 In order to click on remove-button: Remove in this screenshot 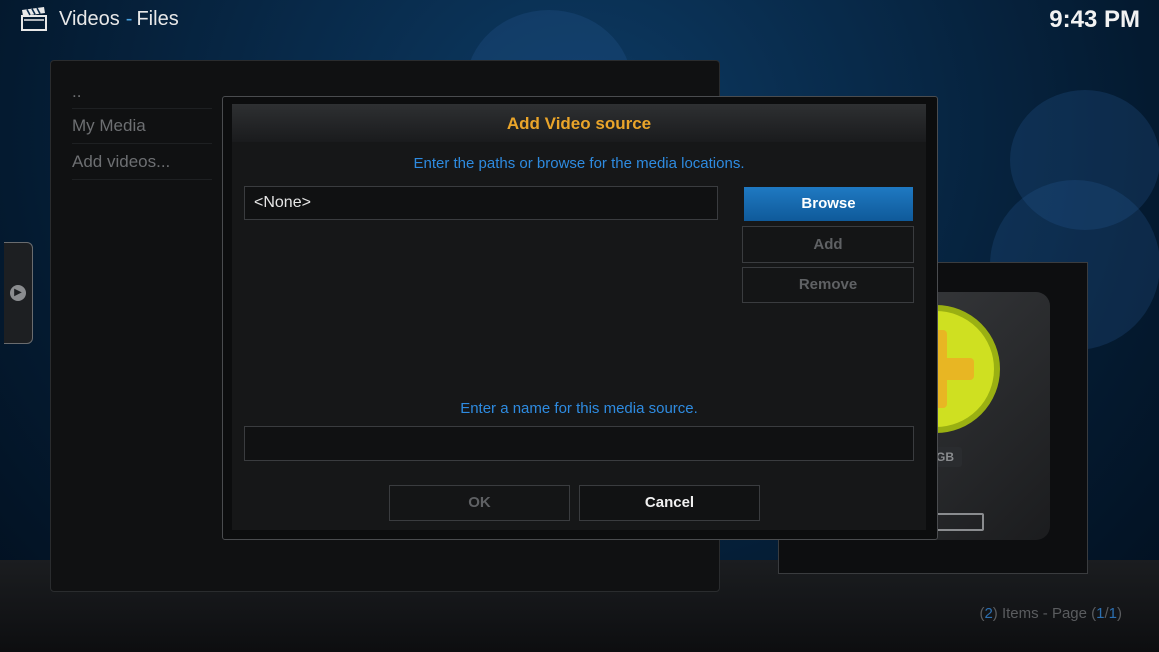, I will do `click(828, 285)`.